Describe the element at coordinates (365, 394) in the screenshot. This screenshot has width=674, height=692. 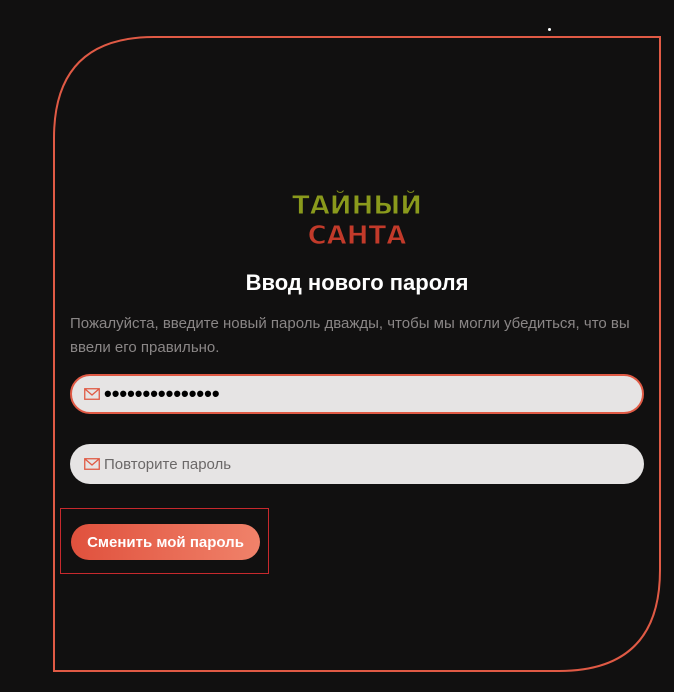
I see `new-password-input` at that location.